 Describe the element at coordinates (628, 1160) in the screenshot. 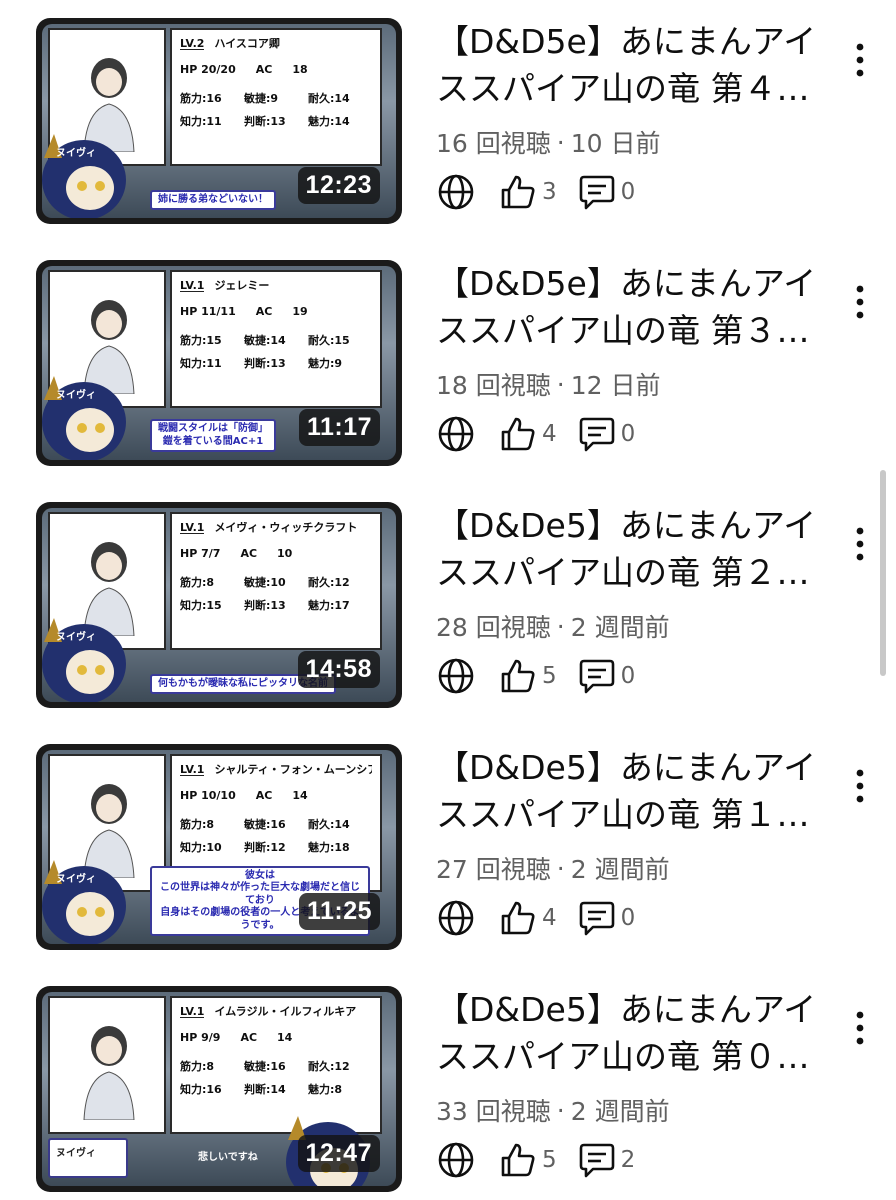

I see `comment-count: 2` at that location.